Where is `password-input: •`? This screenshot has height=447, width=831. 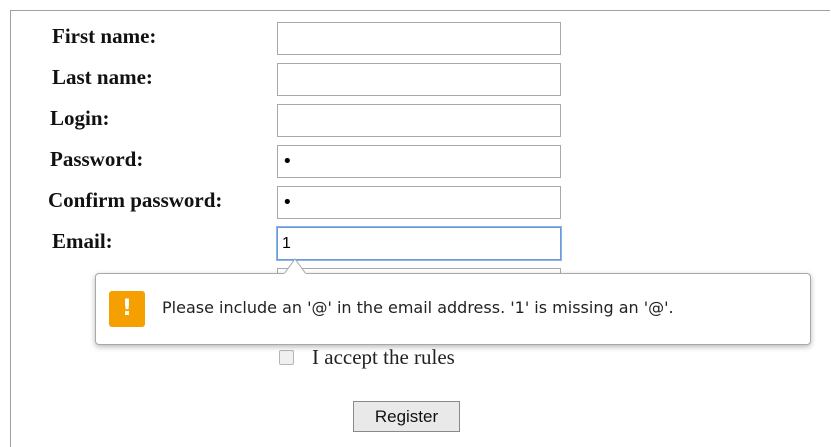 password-input: • is located at coordinates (419, 161).